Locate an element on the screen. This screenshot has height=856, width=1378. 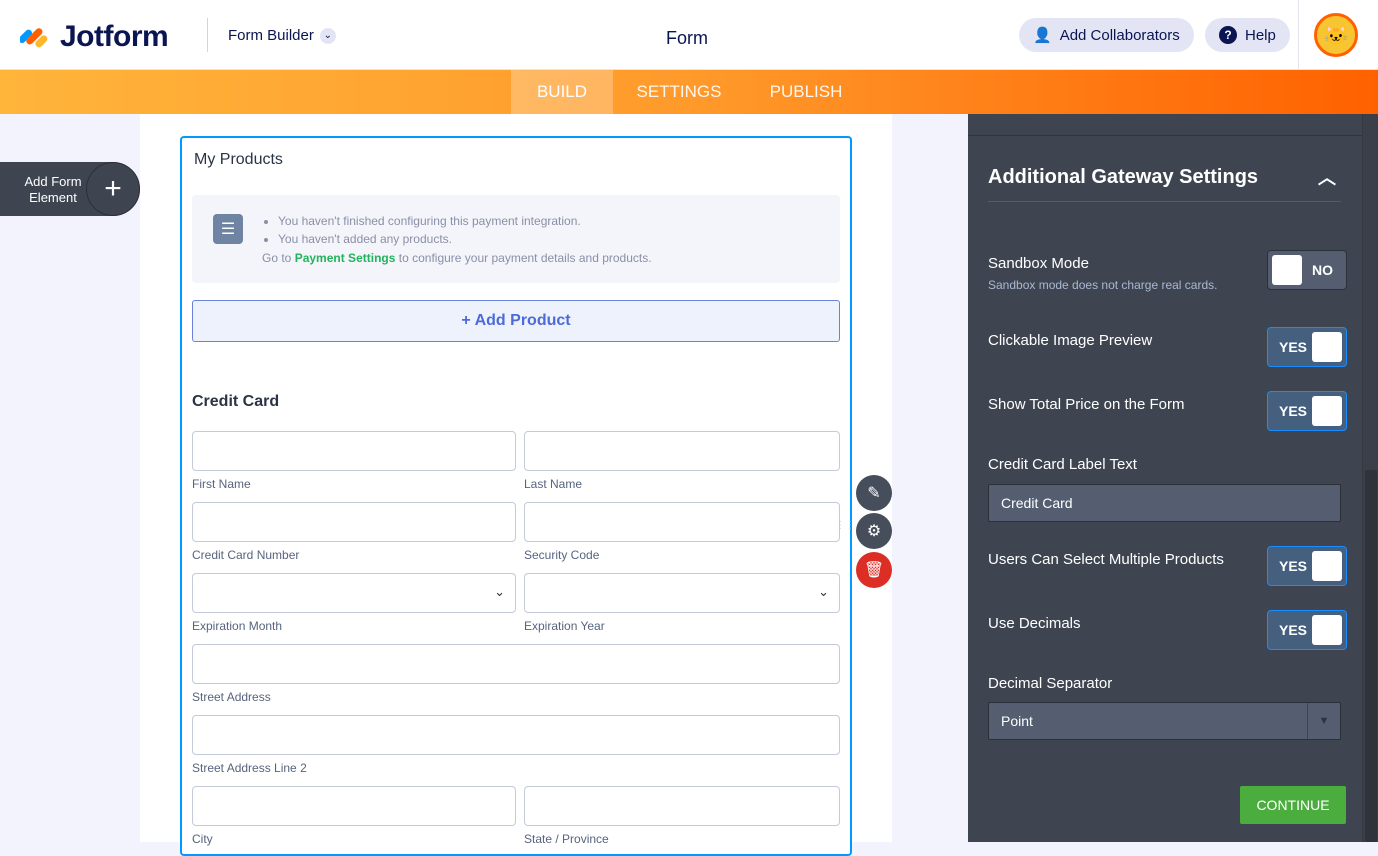
cc-number-input is located at coordinates (354, 522).